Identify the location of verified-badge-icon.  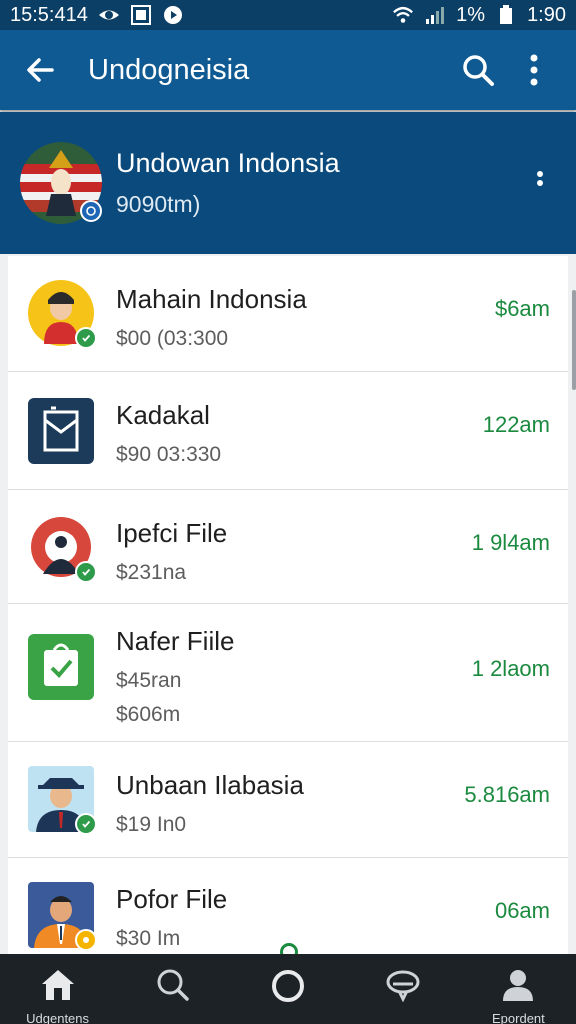
(91, 211).